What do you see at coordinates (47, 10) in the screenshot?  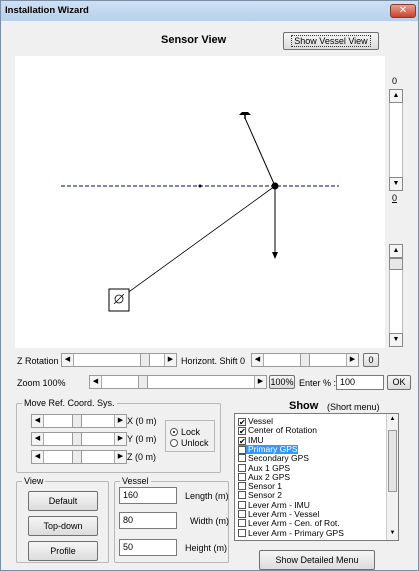 I see `window-title: Installation Wizard` at bounding box center [47, 10].